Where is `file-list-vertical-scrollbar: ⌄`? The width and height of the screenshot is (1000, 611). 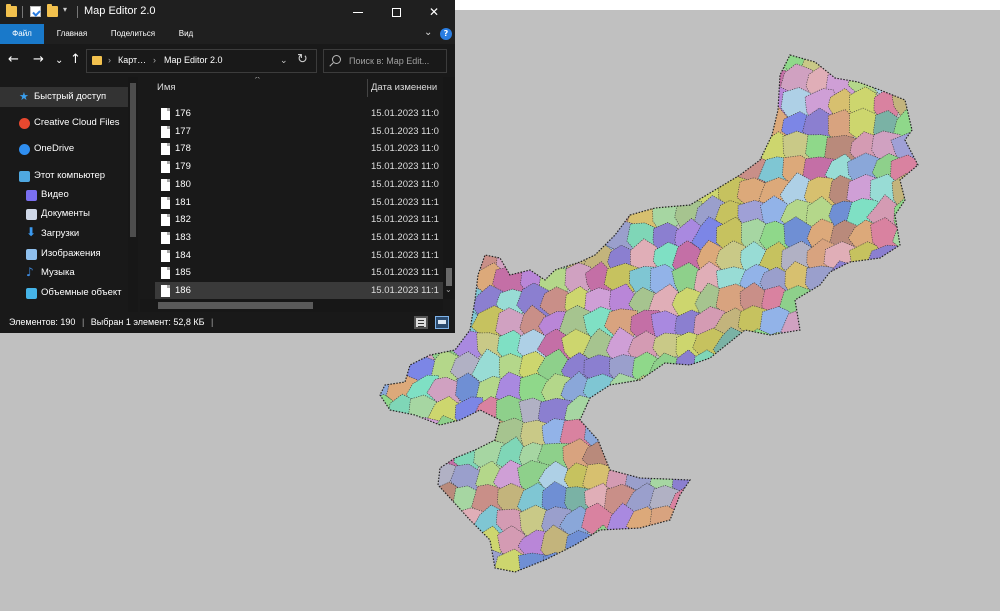
file-list-vertical-scrollbar: ⌄ is located at coordinates (449, 188).